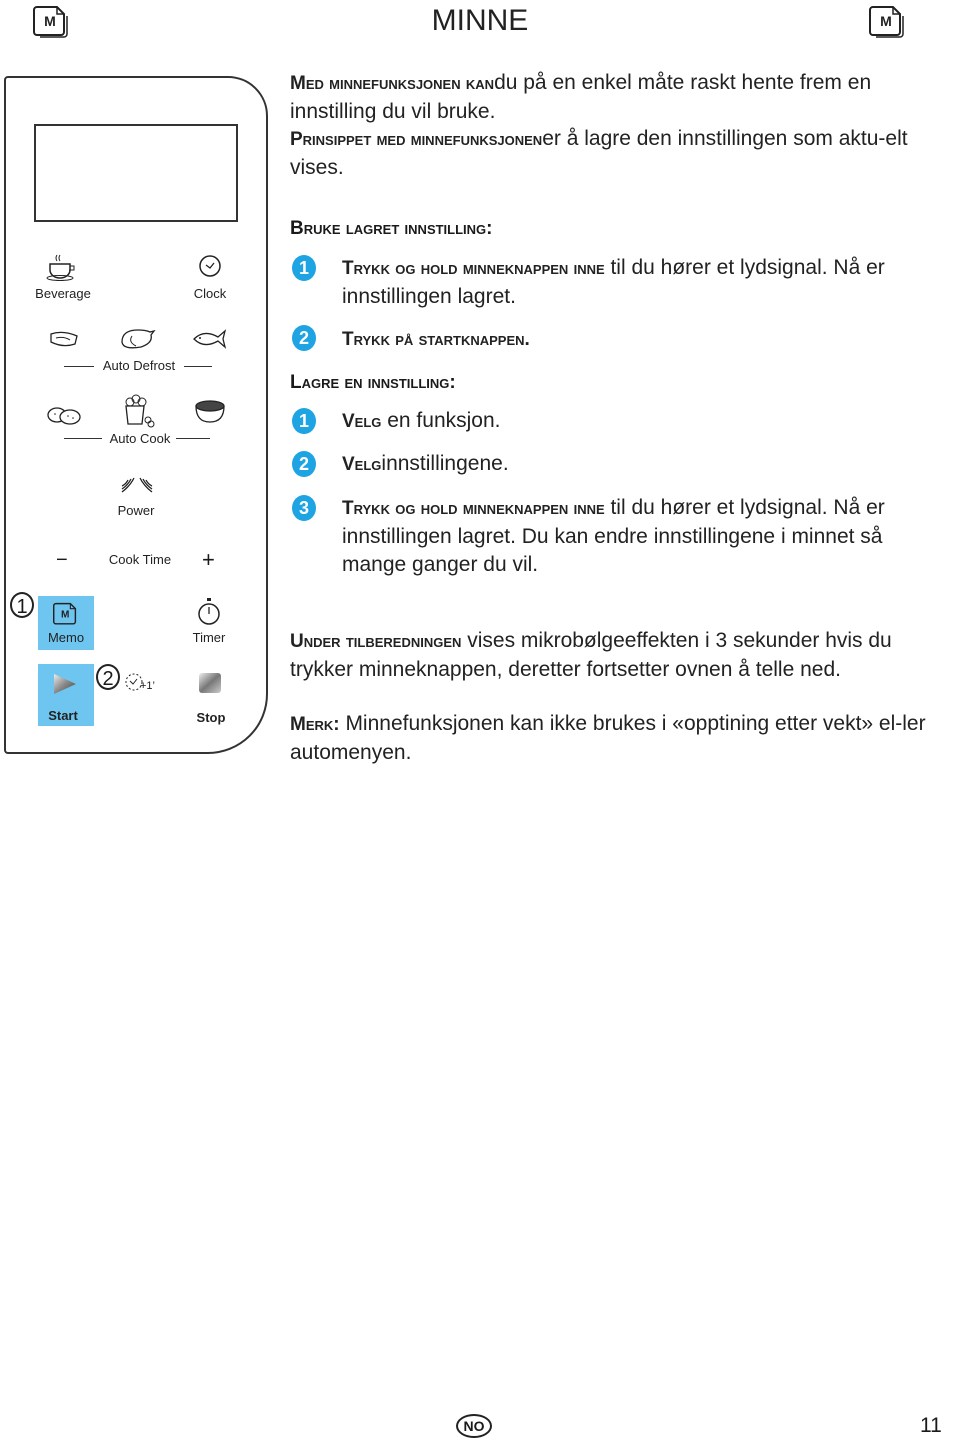 The height and width of the screenshot is (1440, 960). What do you see at coordinates (140, 438) in the screenshot?
I see `auto-cook-label: Auto Cook` at bounding box center [140, 438].